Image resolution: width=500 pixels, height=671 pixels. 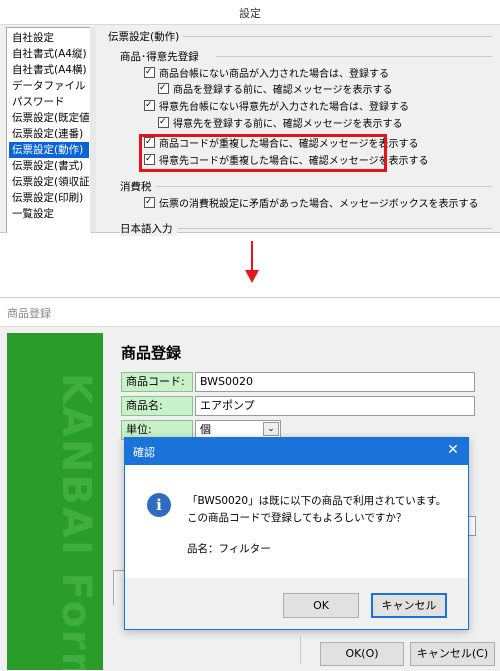 I want to click on product-name-label: 商品名:, so click(x=157, y=406).